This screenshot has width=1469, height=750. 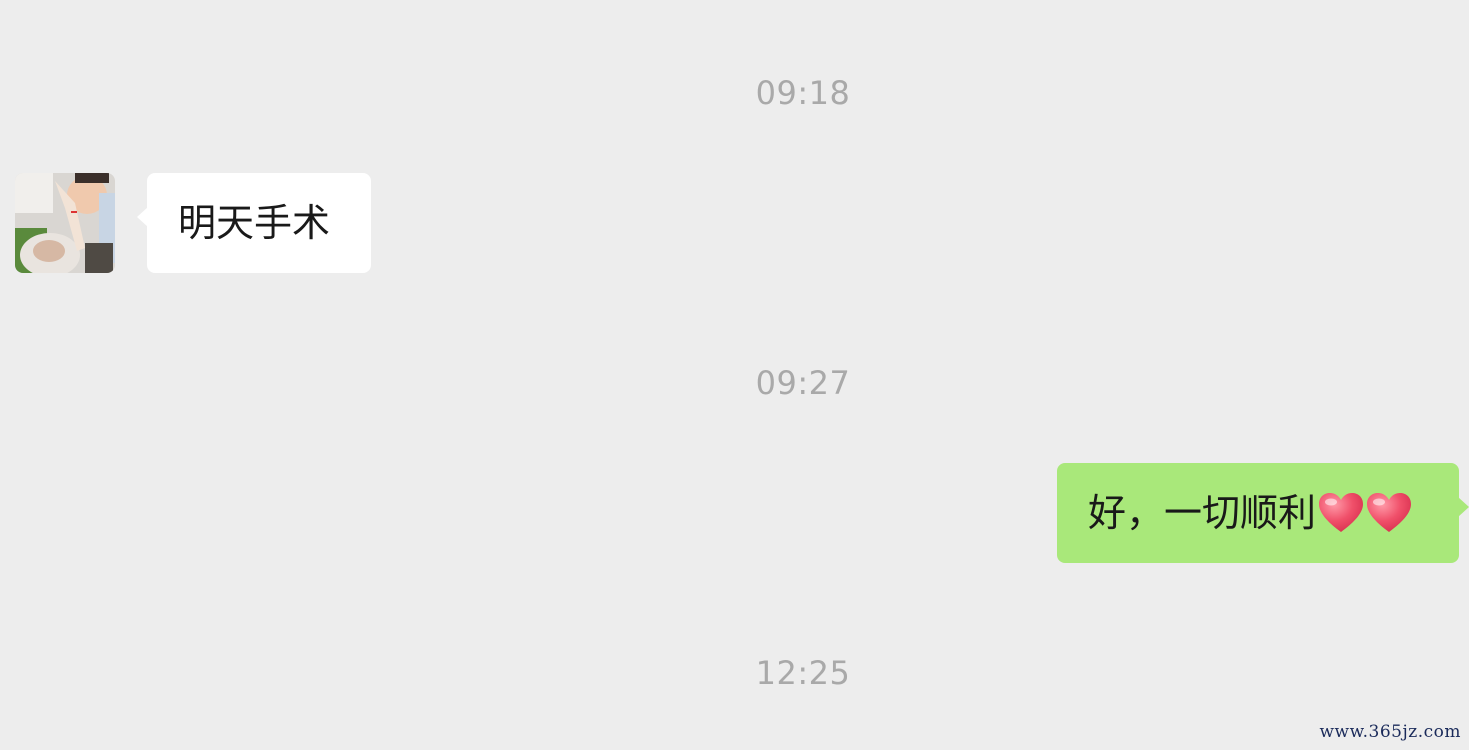 I want to click on emoji-group, so click(x=1365, y=513).